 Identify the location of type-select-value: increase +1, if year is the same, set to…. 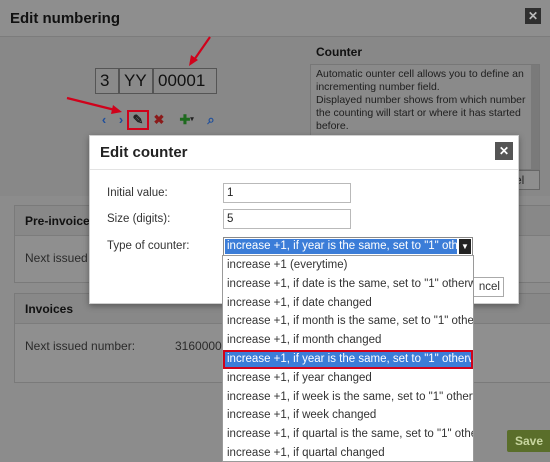
(341, 246).